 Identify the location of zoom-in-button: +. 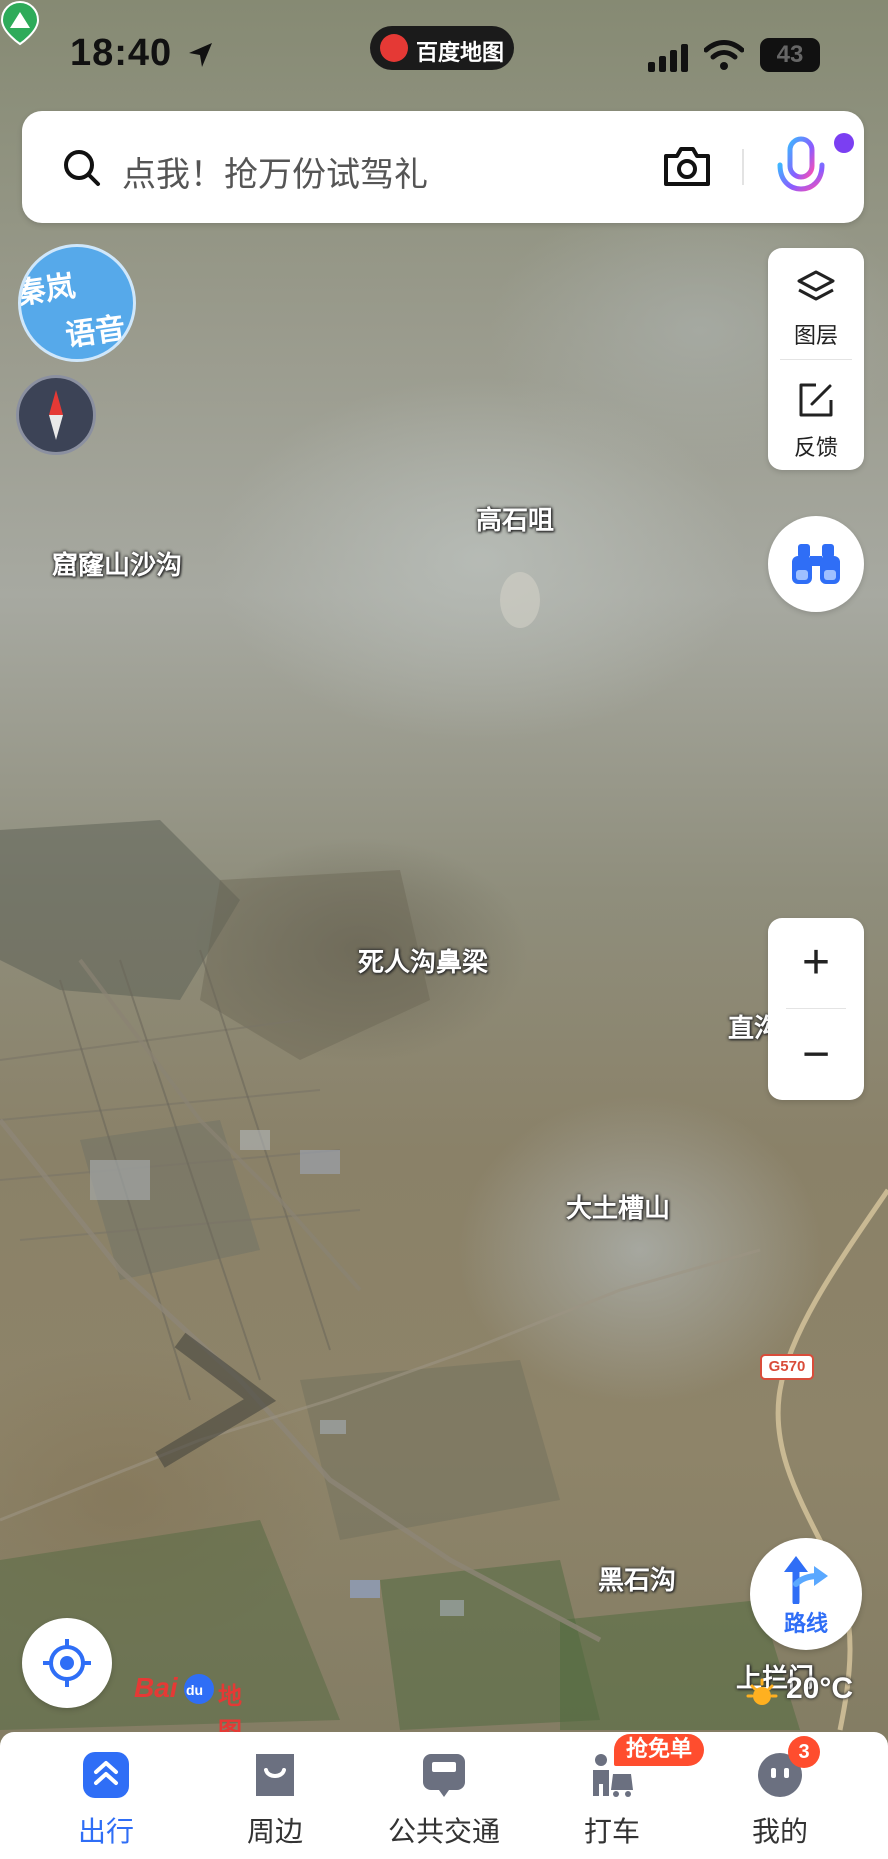
(816, 963).